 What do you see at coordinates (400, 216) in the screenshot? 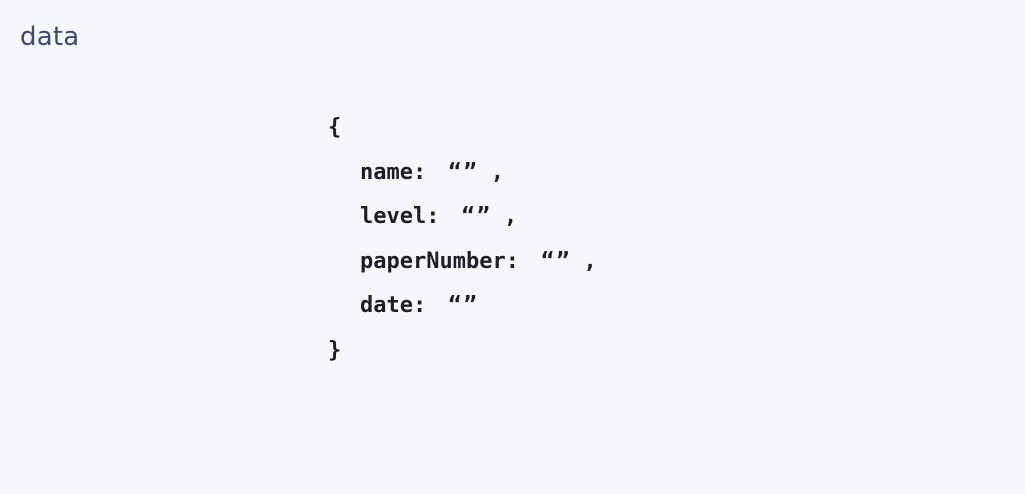
I see `field-key: level:` at bounding box center [400, 216].